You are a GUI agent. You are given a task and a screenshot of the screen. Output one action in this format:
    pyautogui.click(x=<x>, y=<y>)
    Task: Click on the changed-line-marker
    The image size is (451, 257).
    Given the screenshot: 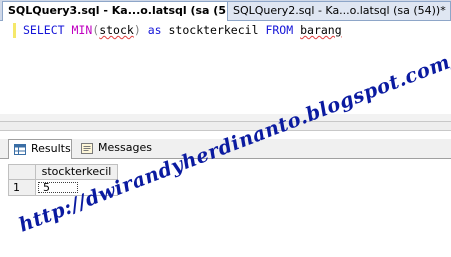 What is the action you would take?
    pyautogui.click(x=14, y=30)
    